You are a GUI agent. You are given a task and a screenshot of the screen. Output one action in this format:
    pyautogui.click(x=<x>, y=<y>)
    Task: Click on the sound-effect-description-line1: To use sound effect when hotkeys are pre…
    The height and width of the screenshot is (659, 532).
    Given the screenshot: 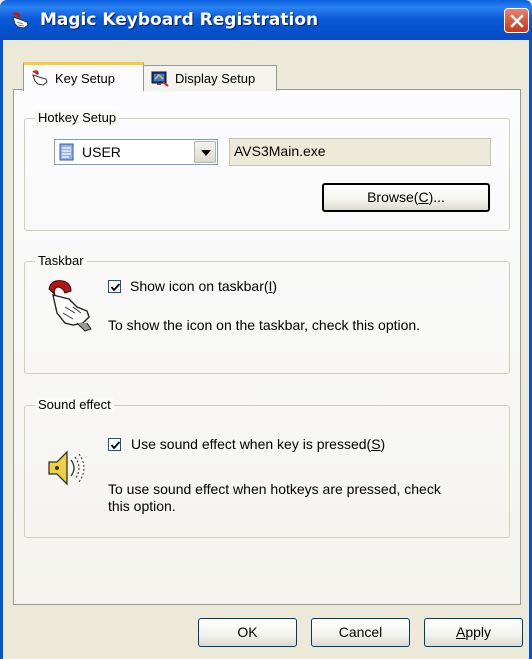 What is the action you would take?
    pyautogui.click(x=274, y=489)
    